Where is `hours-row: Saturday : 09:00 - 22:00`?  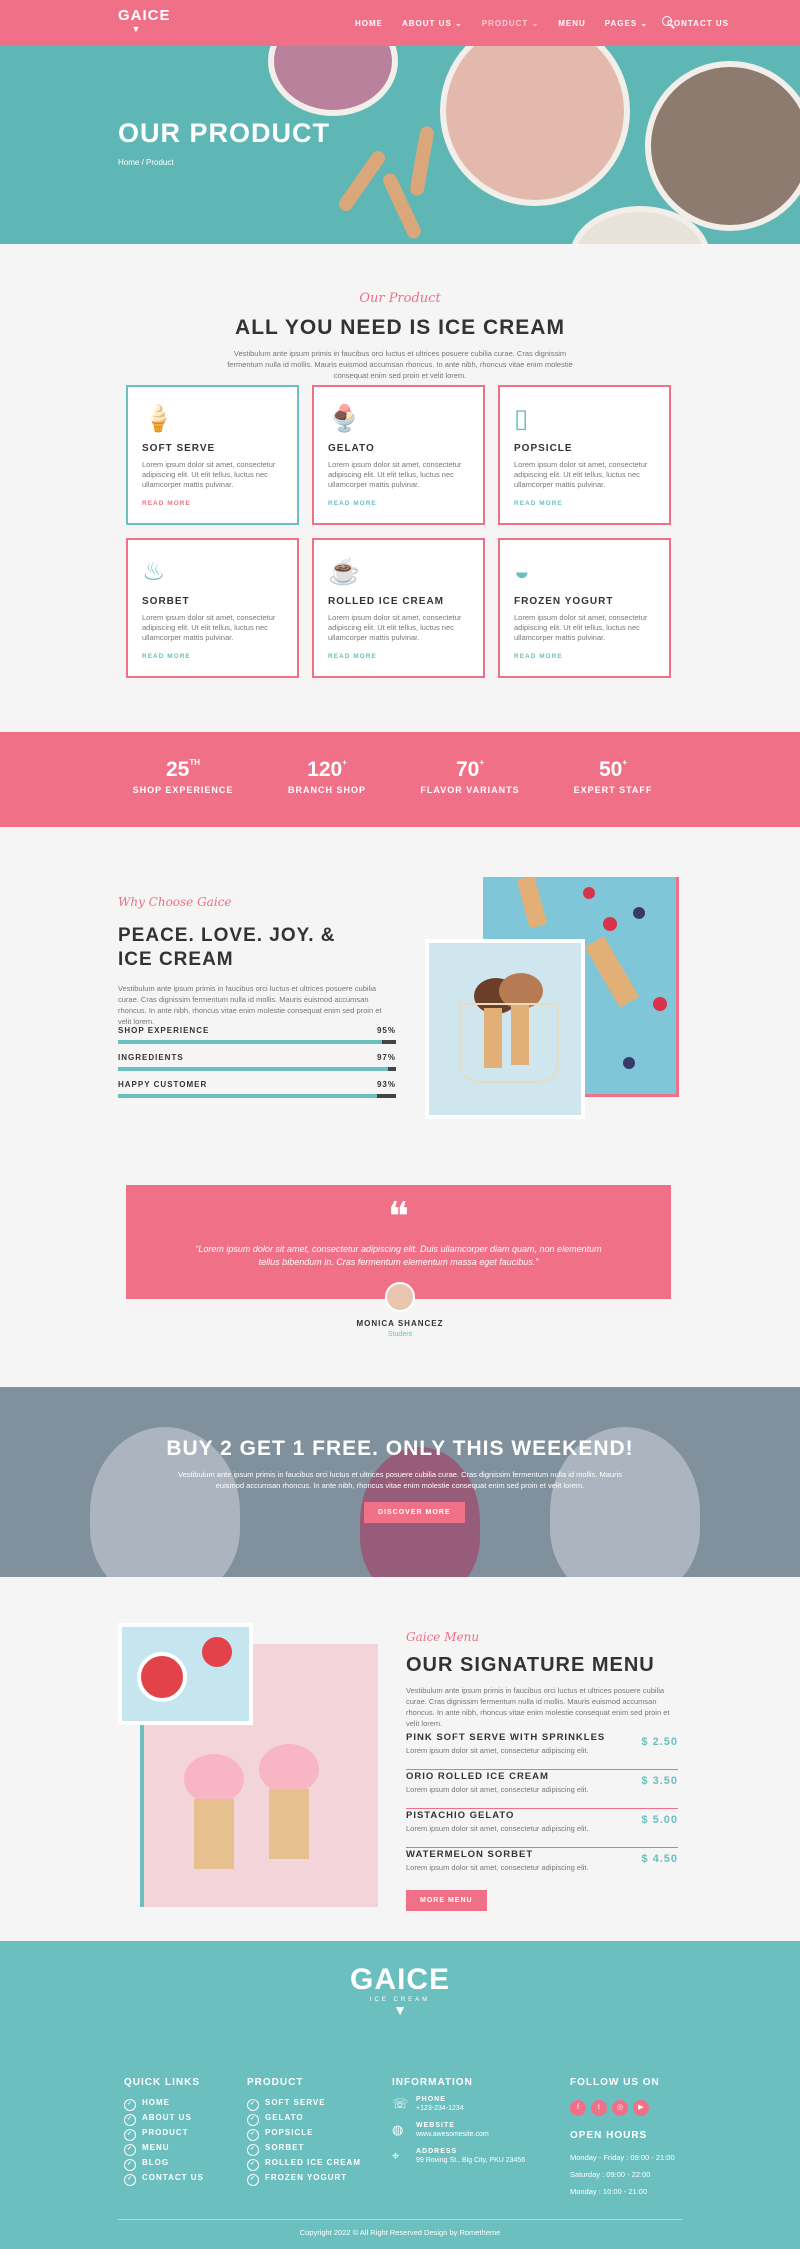
hours-row: Saturday : 09:00 - 22:00 is located at coordinates (610, 2174).